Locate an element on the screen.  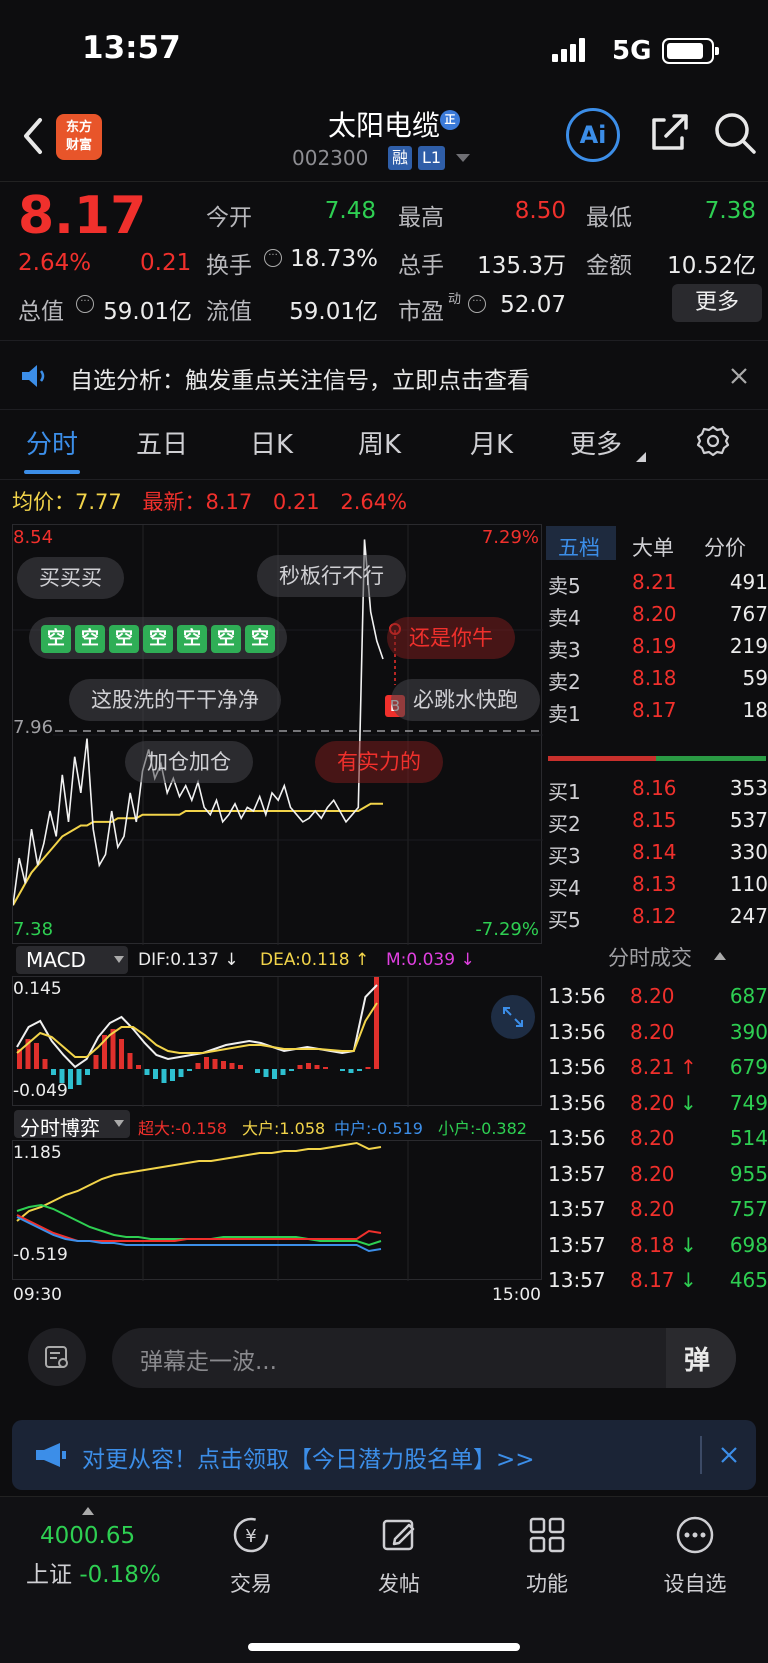
bid-row: 买3 8.14 330 is located at coordinates (657, 853).